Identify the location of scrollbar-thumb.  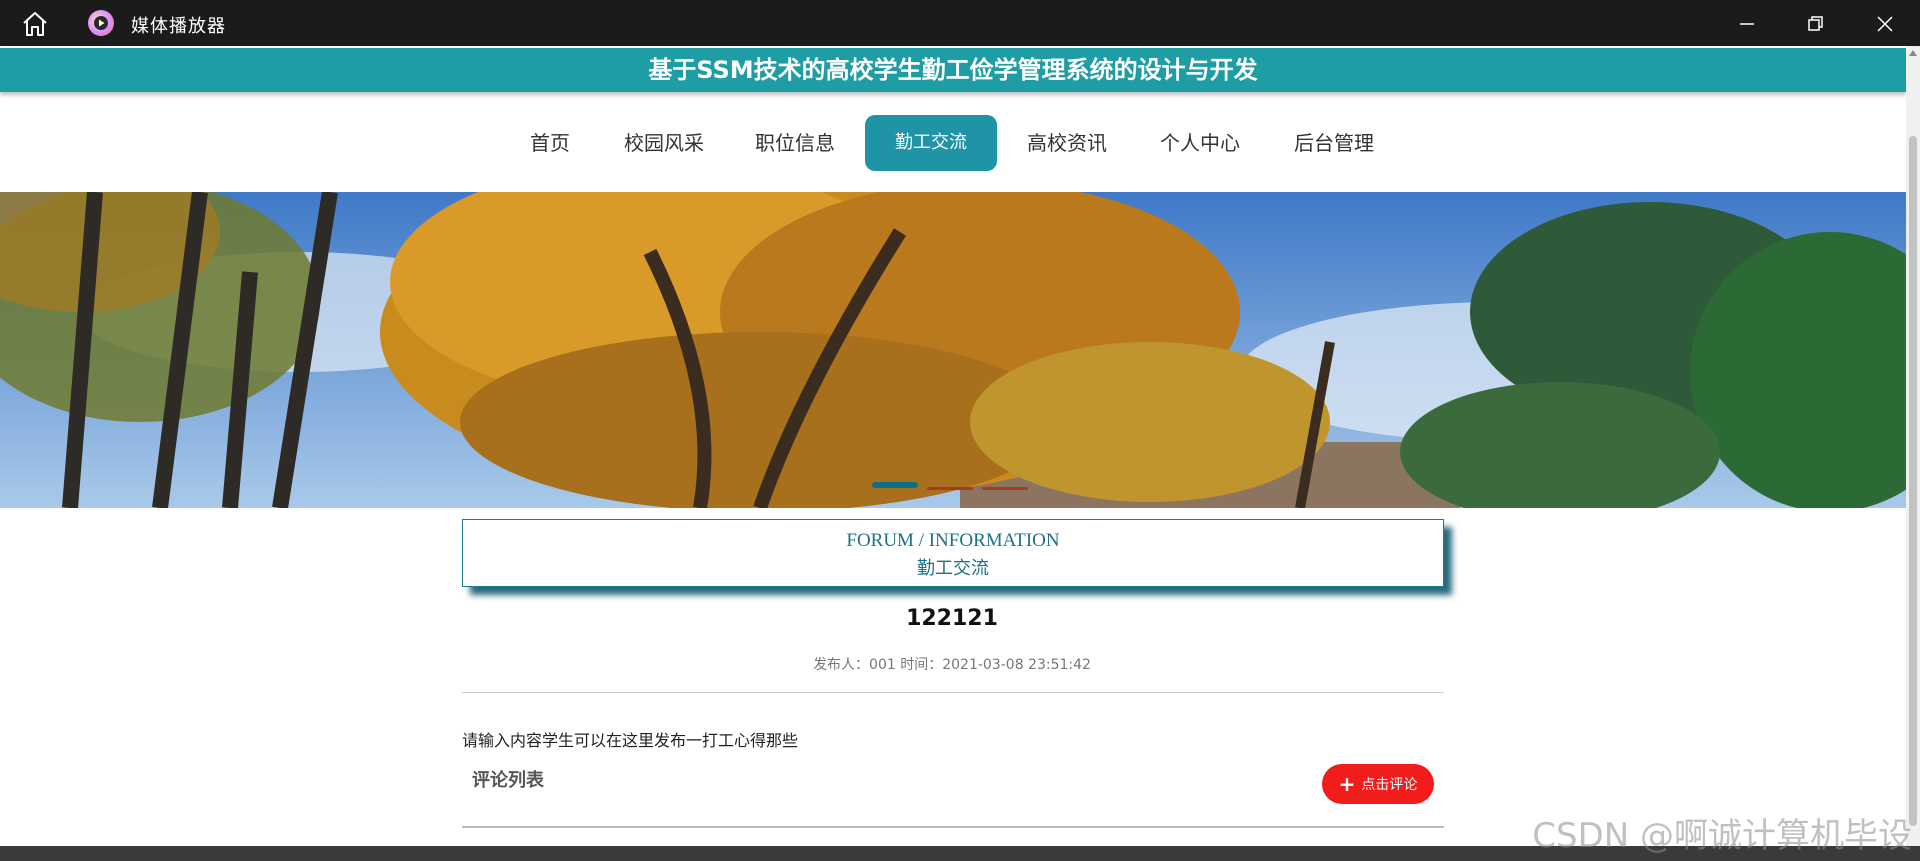
(1913, 481).